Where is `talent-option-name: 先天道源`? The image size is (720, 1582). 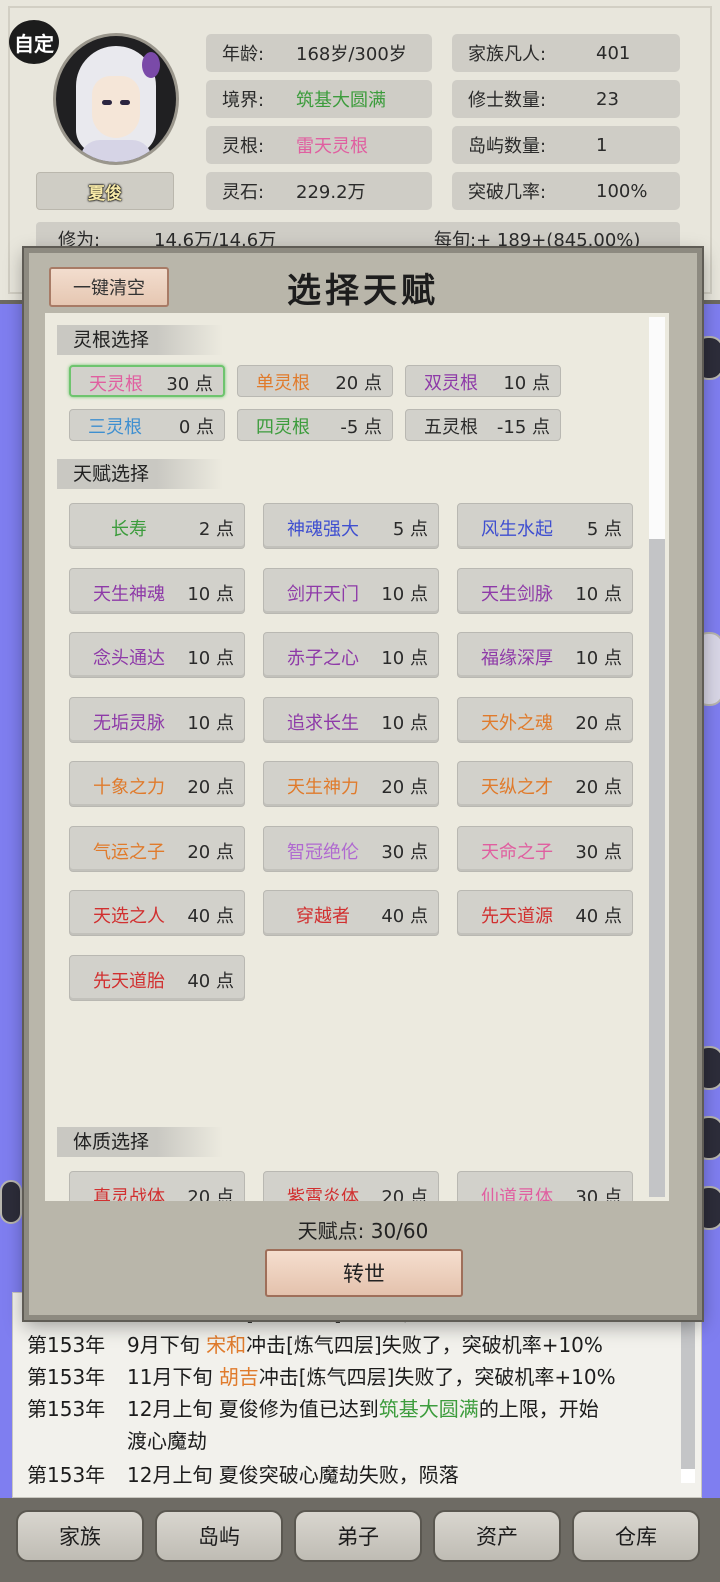
talent-option-name: 先天道源 is located at coordinates (517, 916).